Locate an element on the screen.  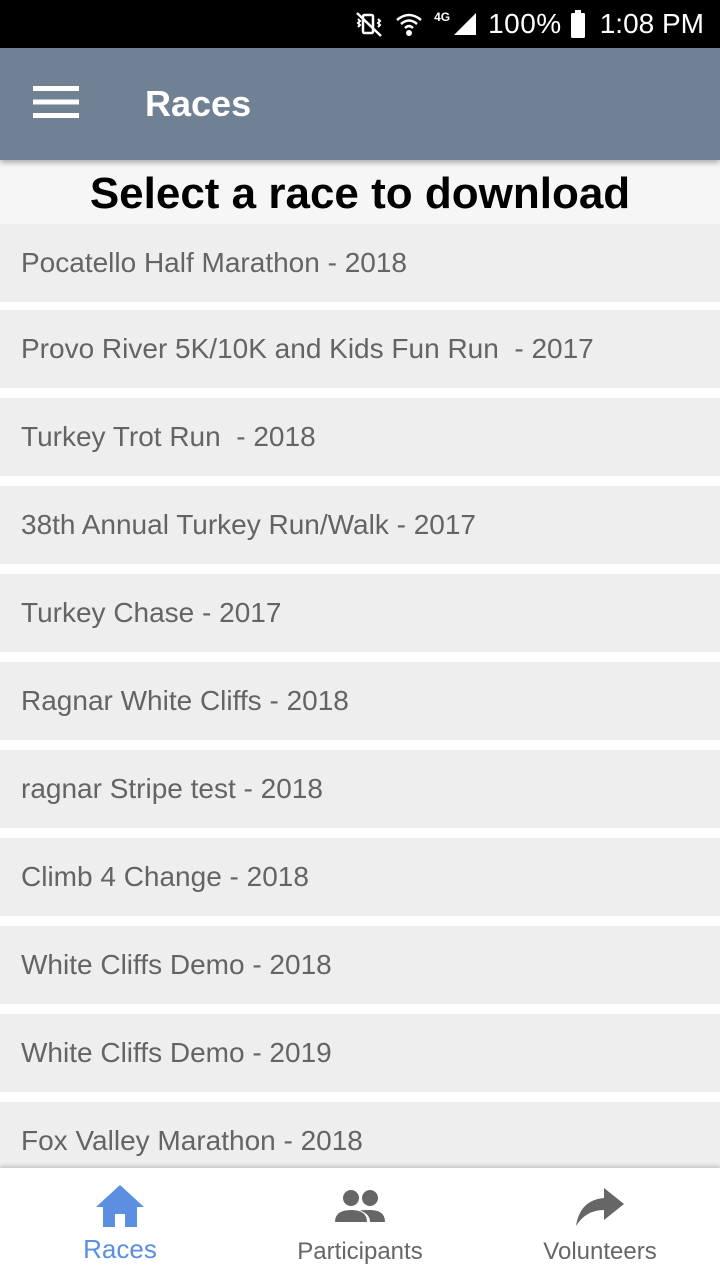
tab-label: Volunteers is located at coordinates (600, 1251).